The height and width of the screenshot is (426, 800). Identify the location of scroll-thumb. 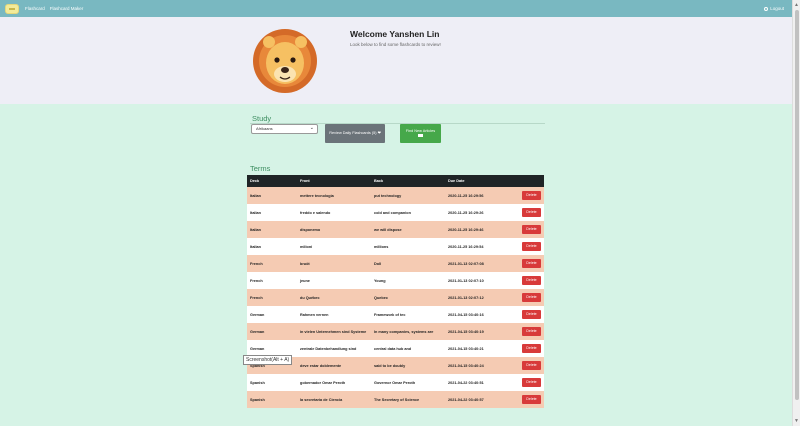
(797, 205).